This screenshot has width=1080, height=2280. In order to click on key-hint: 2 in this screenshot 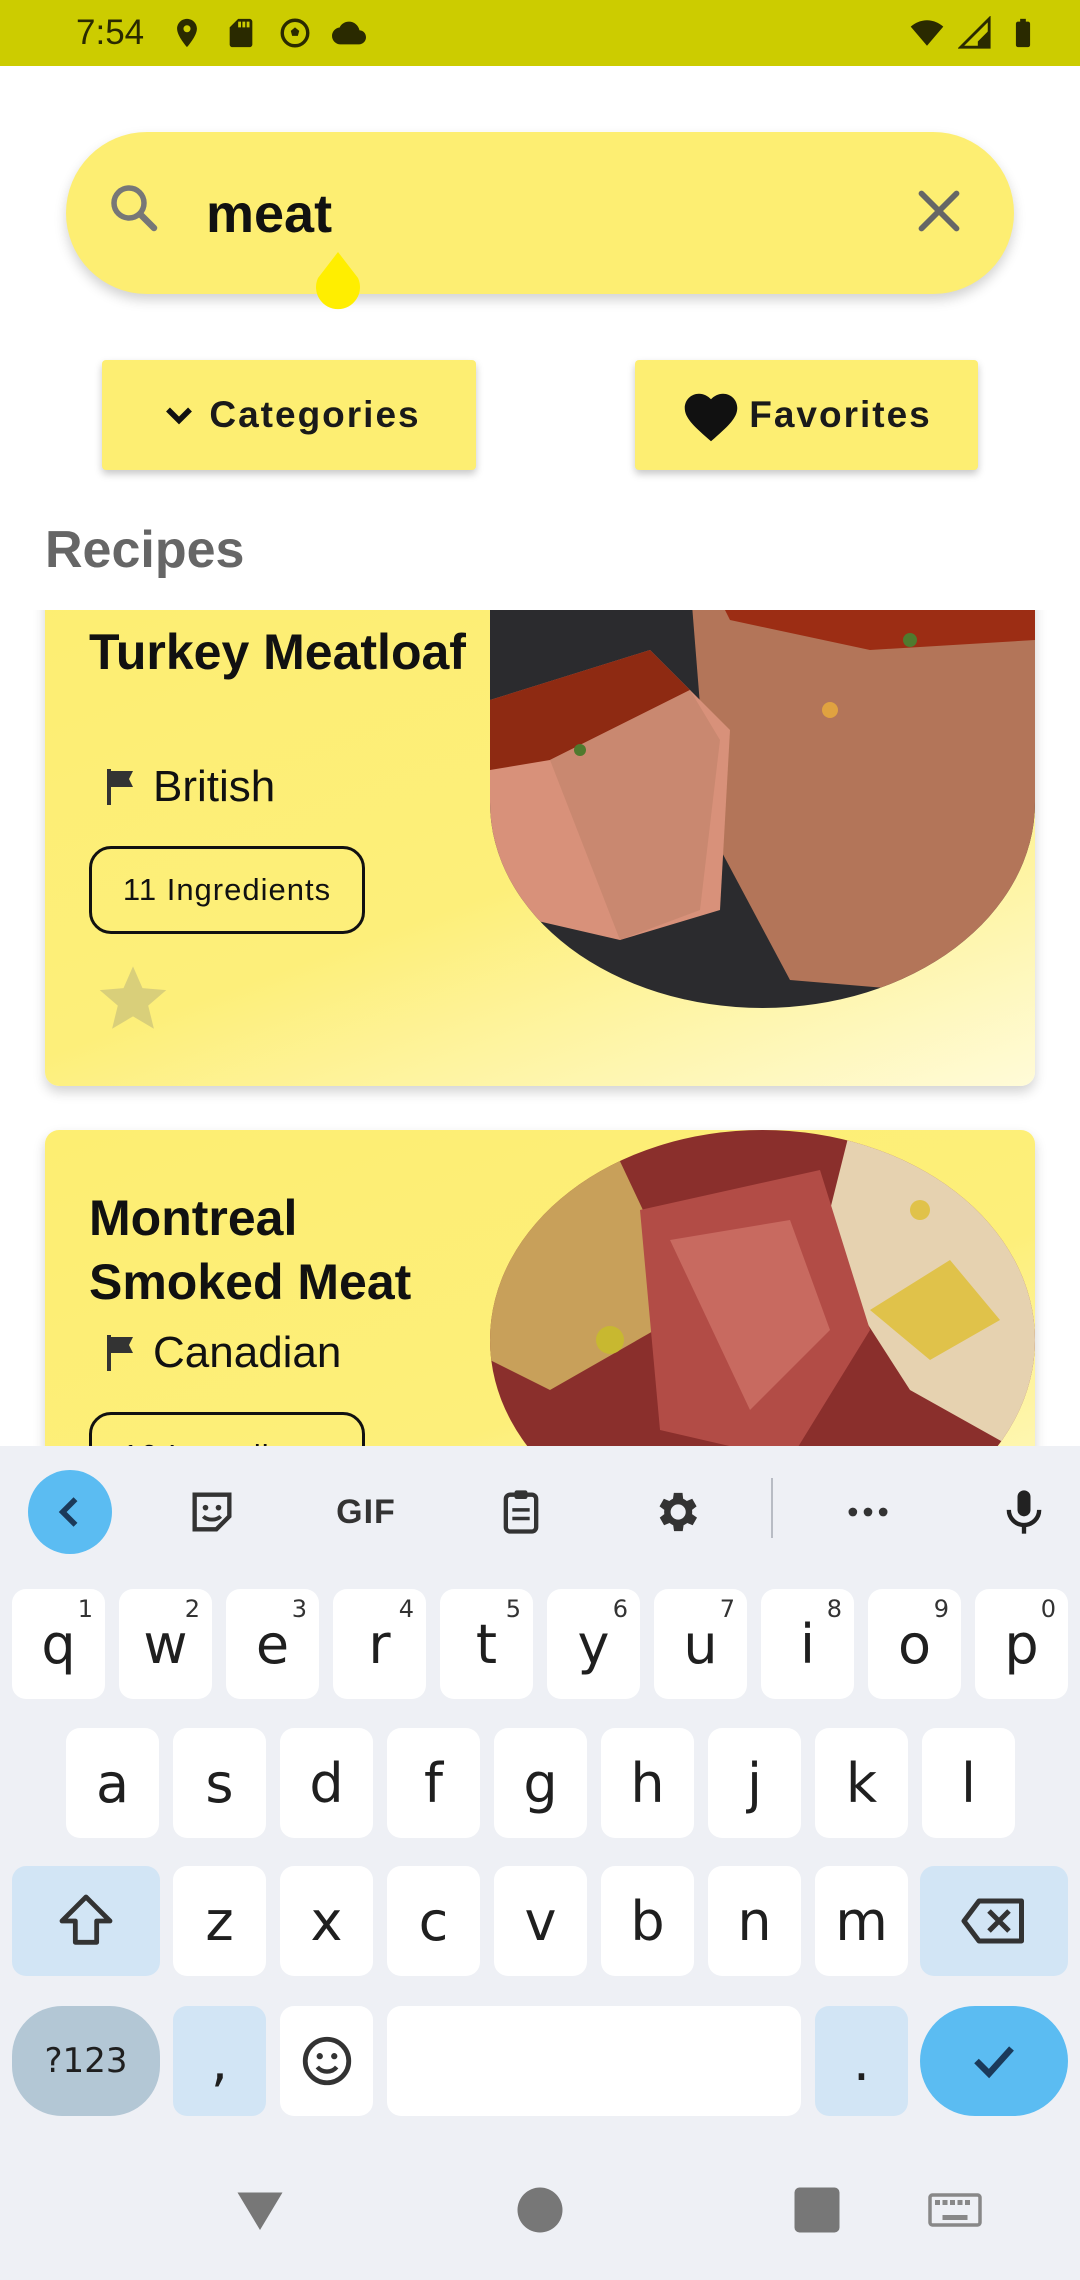, I will do `click(192, 1609)`.